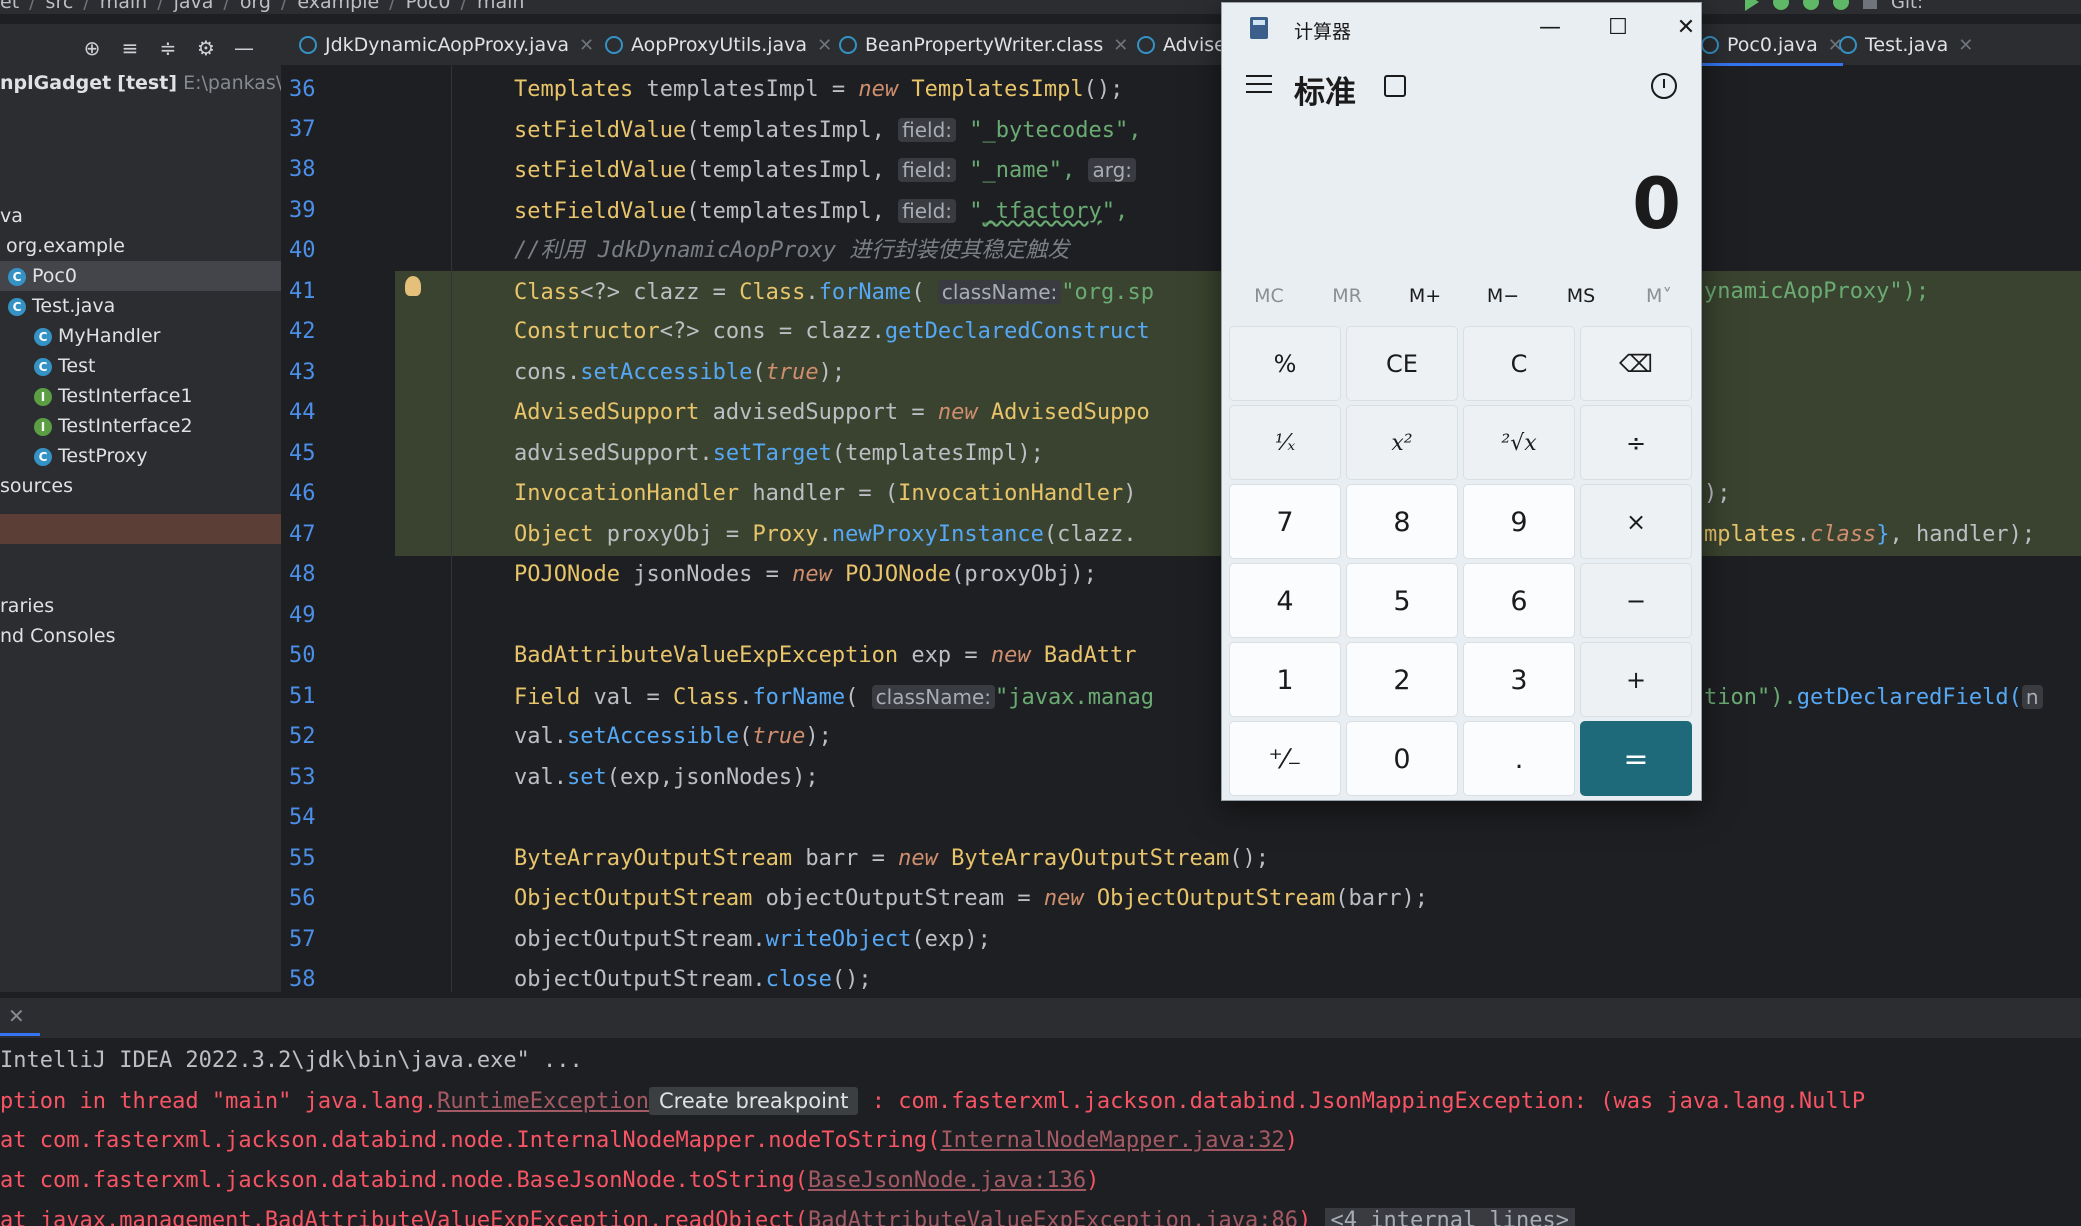 This screenshot has width=2081, height=1226. I want to click on tree-item-test: C Test, so click(64, 366).